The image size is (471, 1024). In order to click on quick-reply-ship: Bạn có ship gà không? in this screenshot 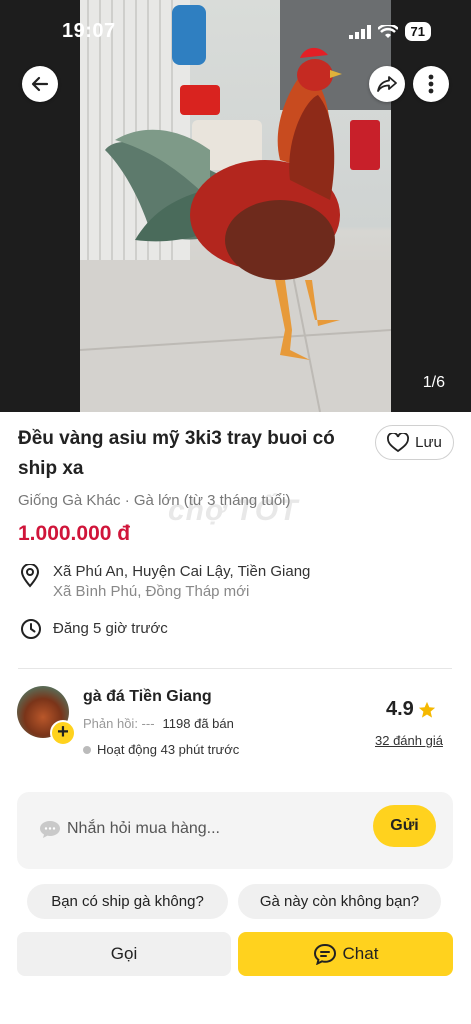, I will do `click(127, 901)`.